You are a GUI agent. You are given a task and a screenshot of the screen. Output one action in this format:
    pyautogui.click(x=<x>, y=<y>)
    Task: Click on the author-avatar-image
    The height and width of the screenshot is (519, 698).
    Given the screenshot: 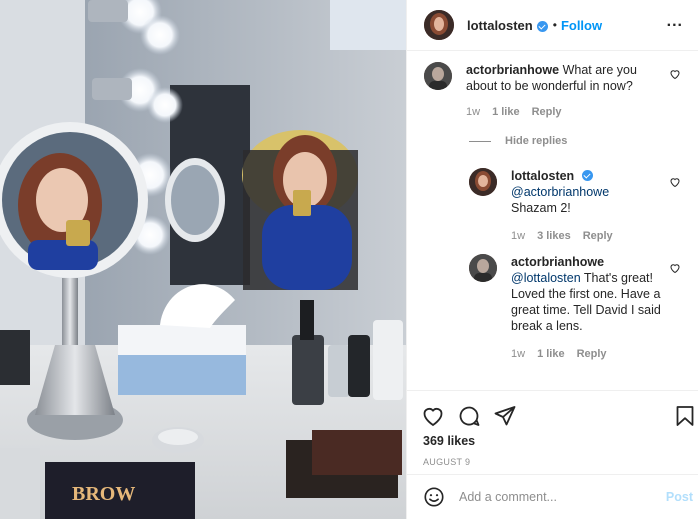 What is the action you would take?
    pyautogui.click(x=439, y=25)
    